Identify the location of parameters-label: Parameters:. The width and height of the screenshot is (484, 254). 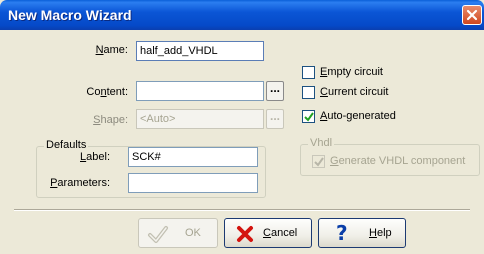
(80, 183).